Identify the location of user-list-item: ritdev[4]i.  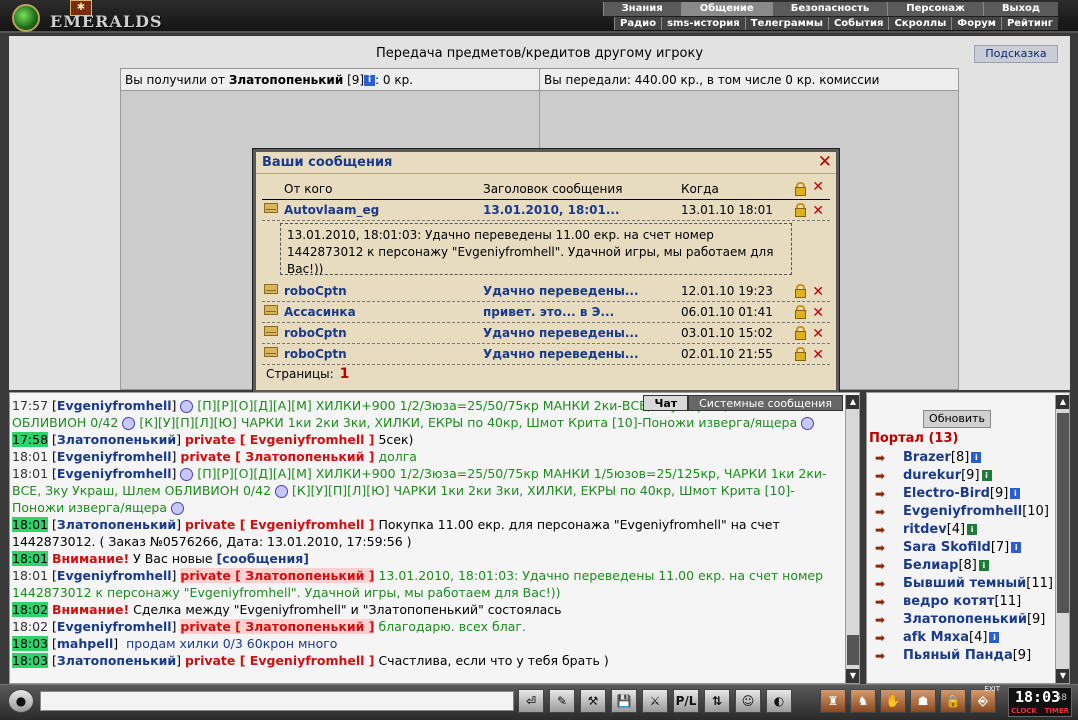
(961, 530).